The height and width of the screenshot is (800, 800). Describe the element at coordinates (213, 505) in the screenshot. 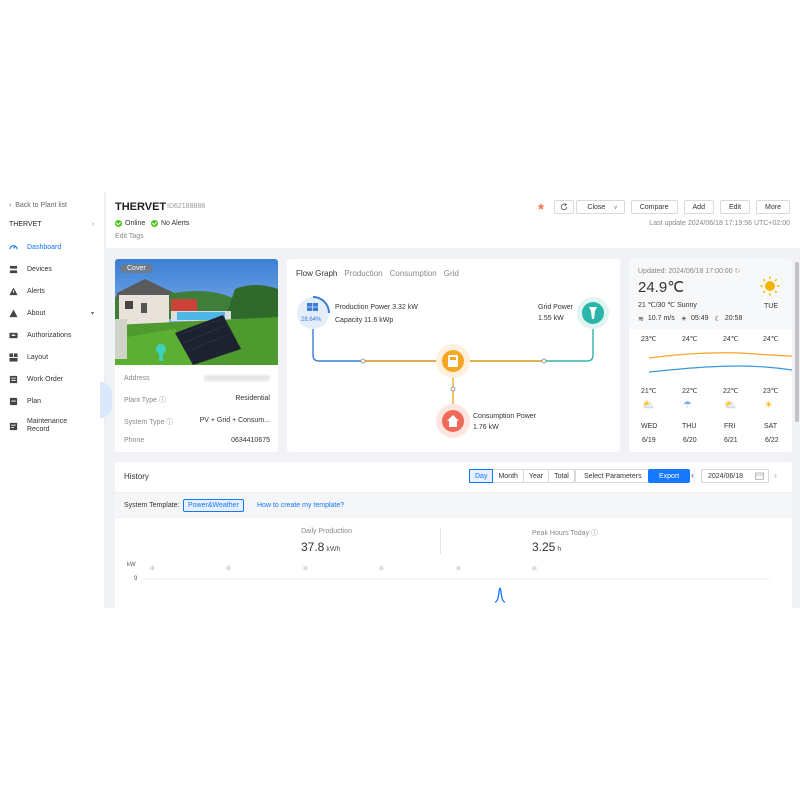

I see `template-tag: Power&Weather` at that location.